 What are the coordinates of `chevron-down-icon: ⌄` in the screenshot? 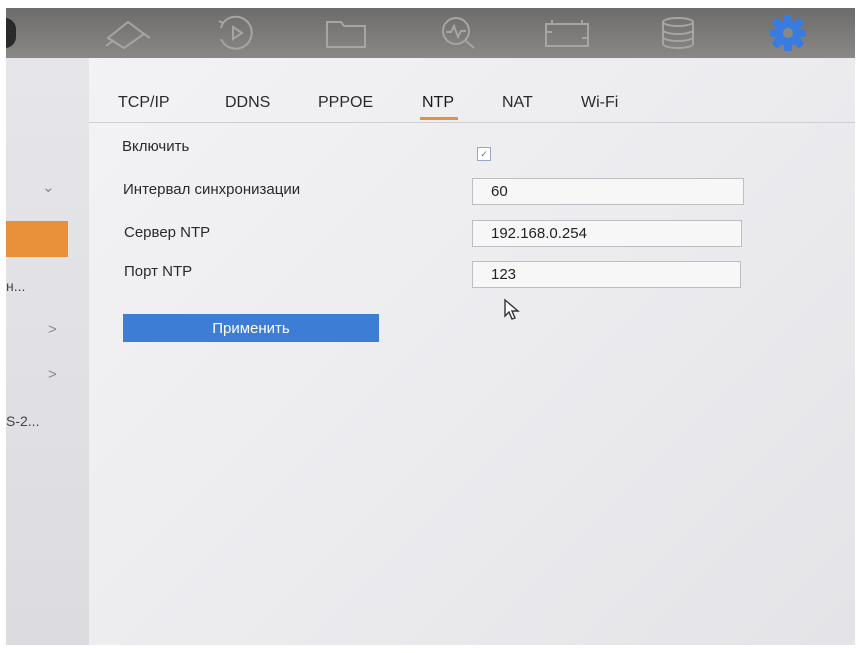 It's located at (48, 187).